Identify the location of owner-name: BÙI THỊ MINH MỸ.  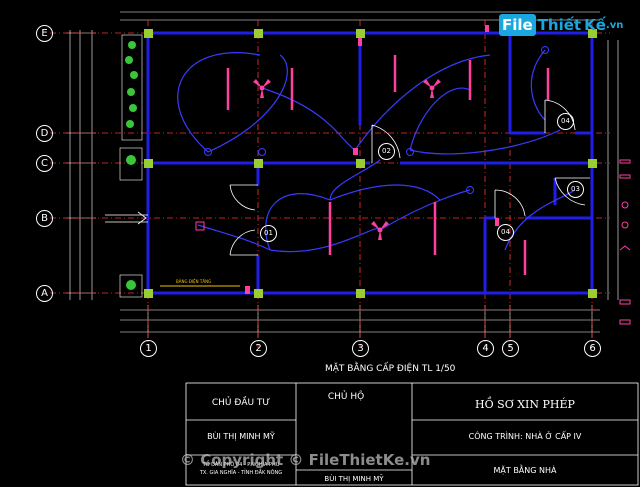
(241, 436).